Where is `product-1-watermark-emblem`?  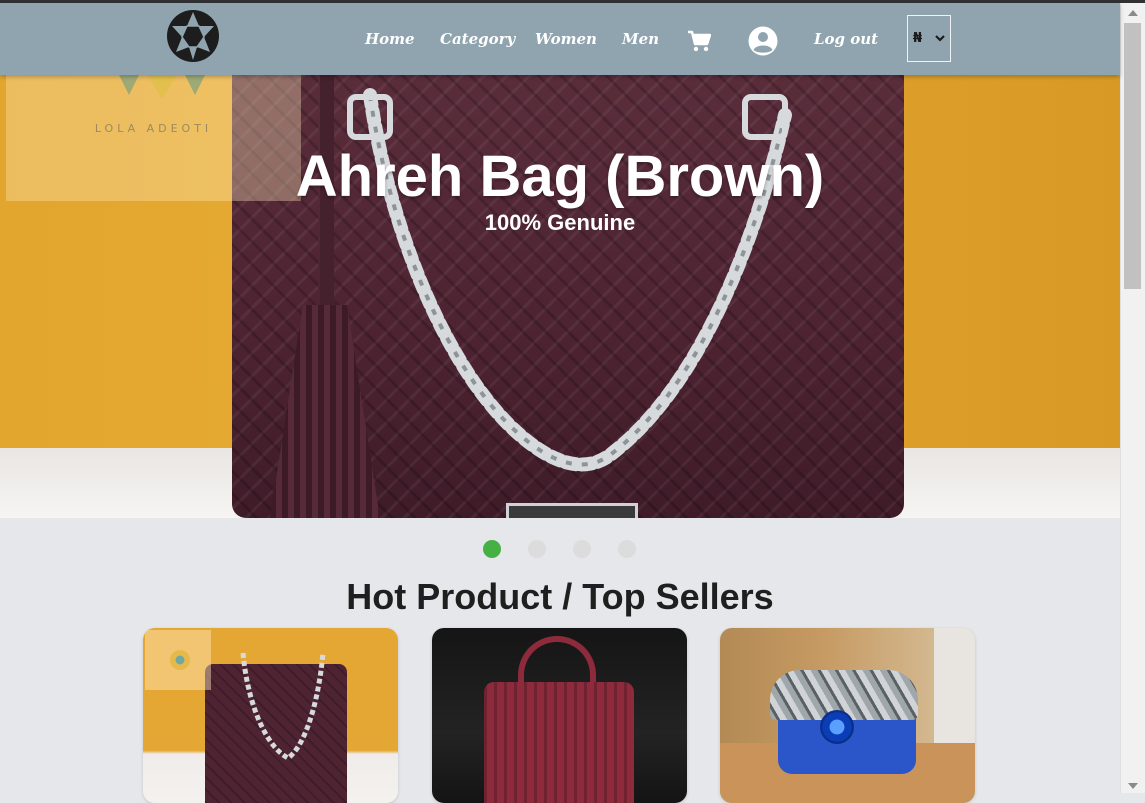
product-1-watermark-emblem is located at coordinates (180, 660).